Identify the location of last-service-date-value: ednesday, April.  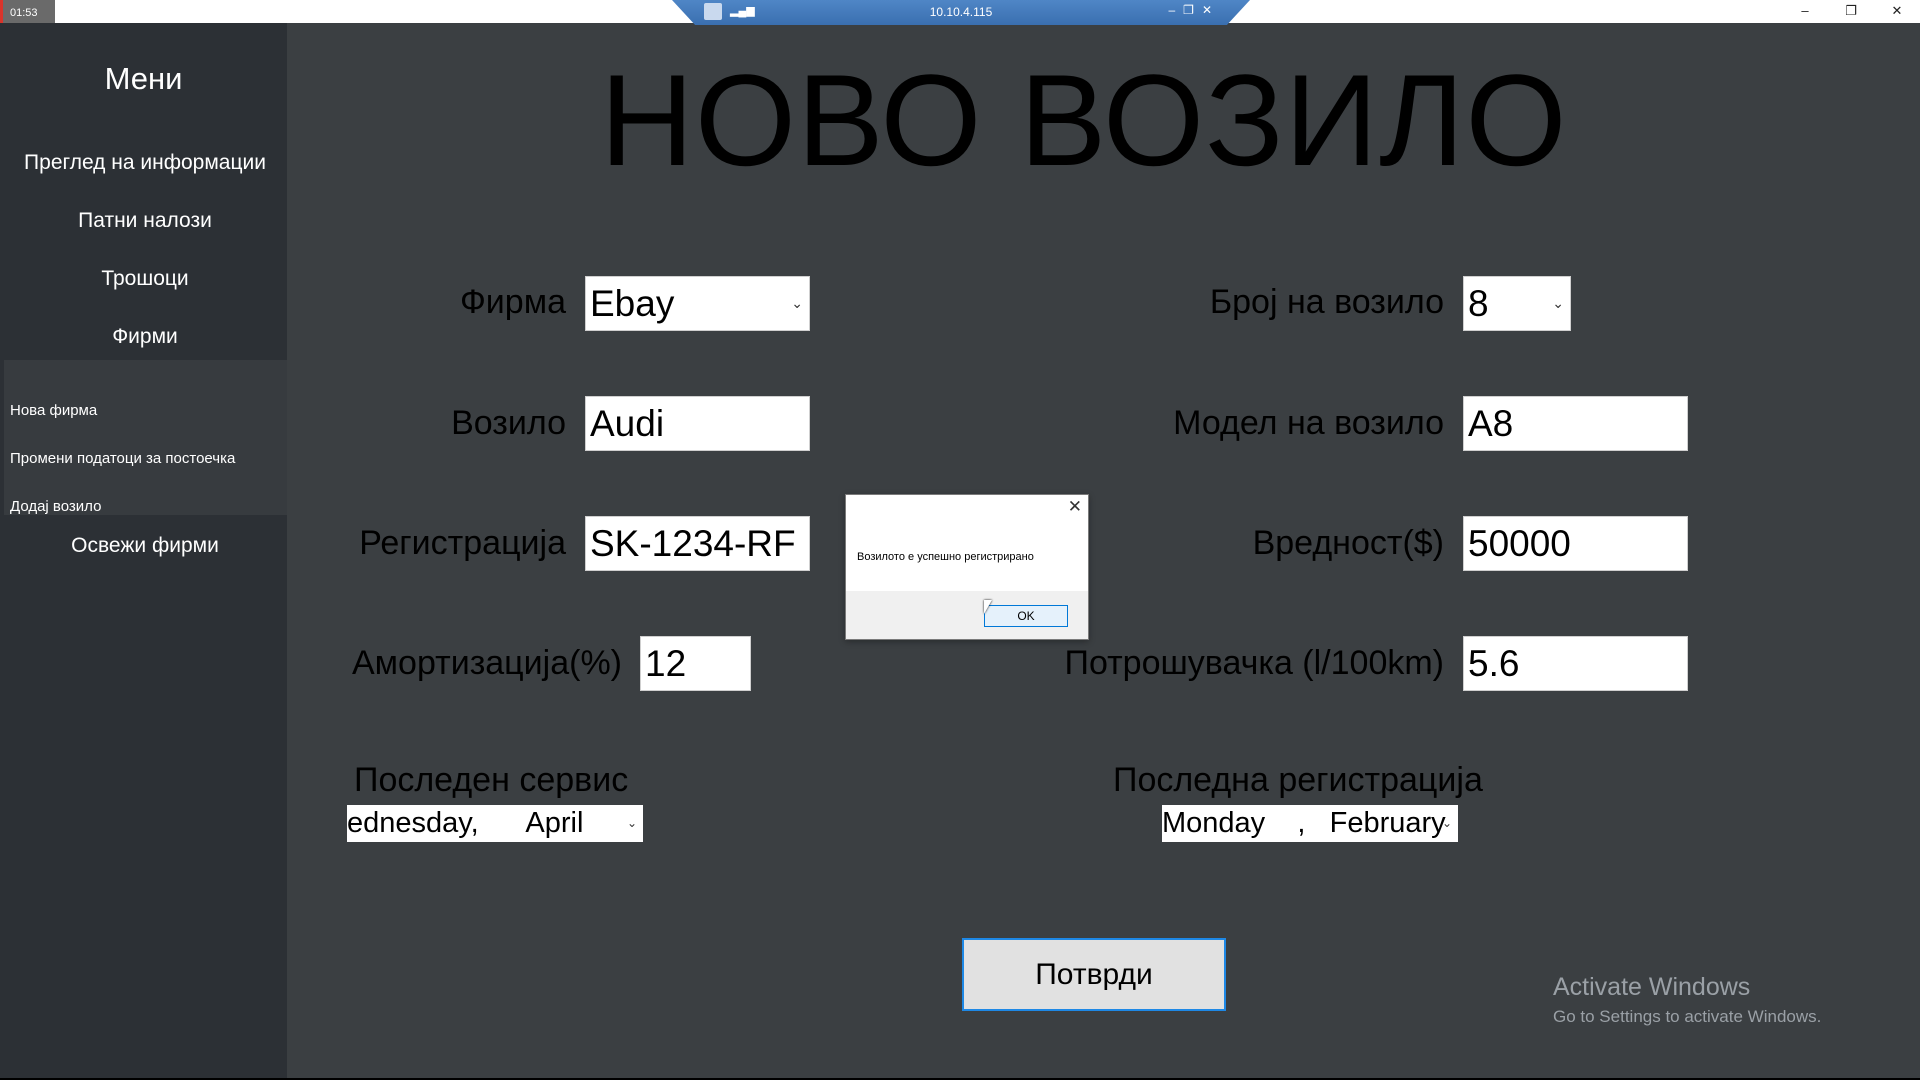
(465, 823).